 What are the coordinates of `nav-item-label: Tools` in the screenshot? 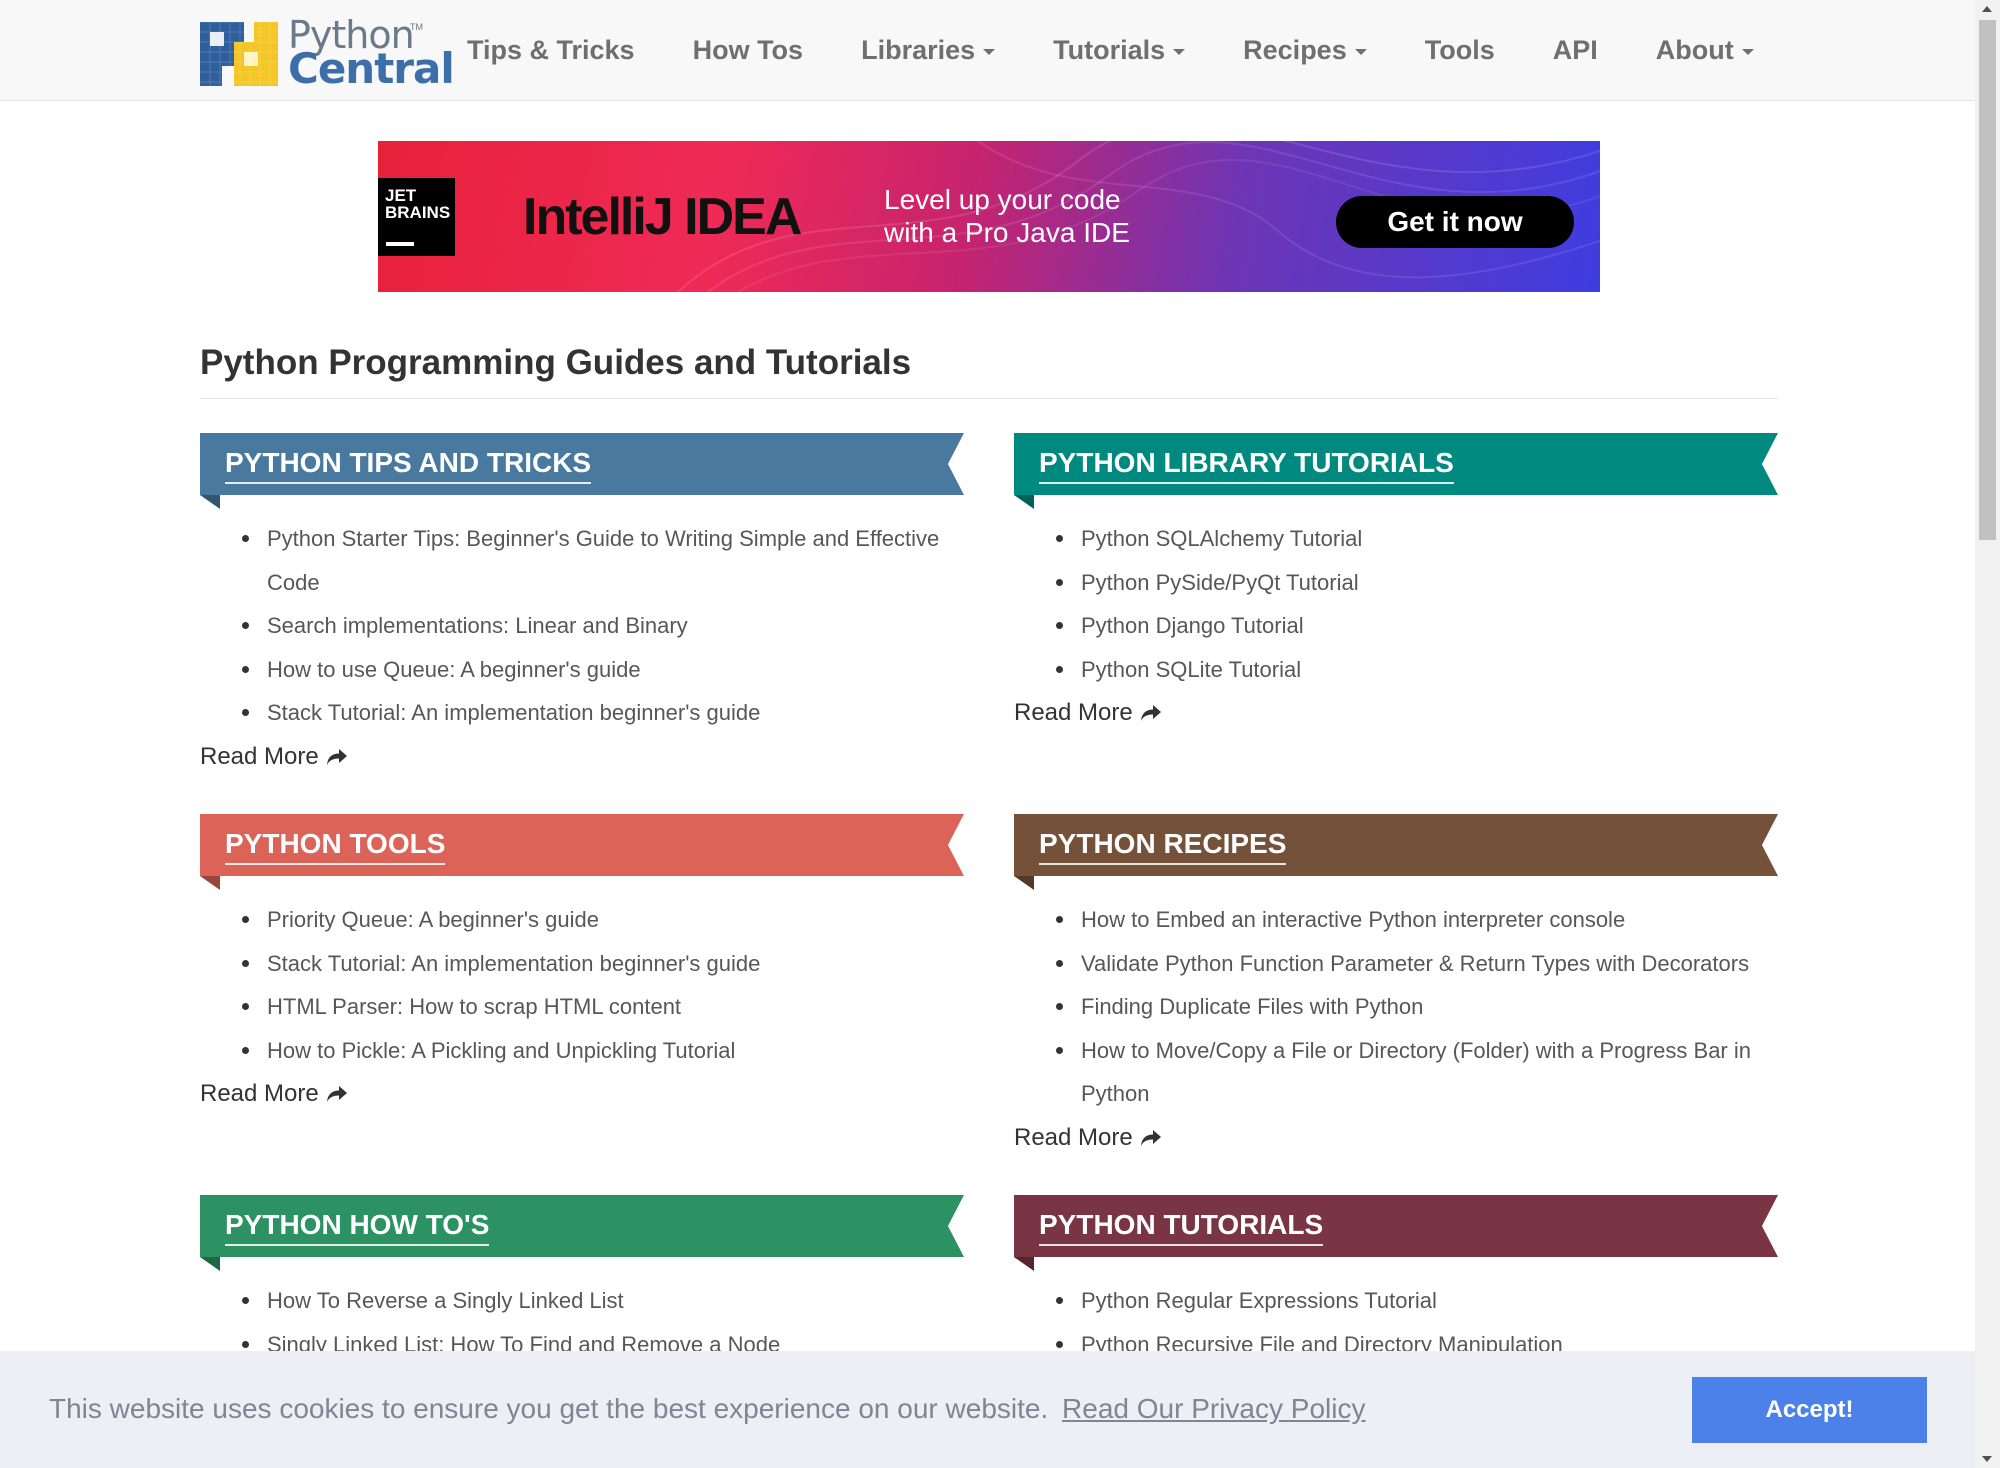 It's located at (1459, 49).